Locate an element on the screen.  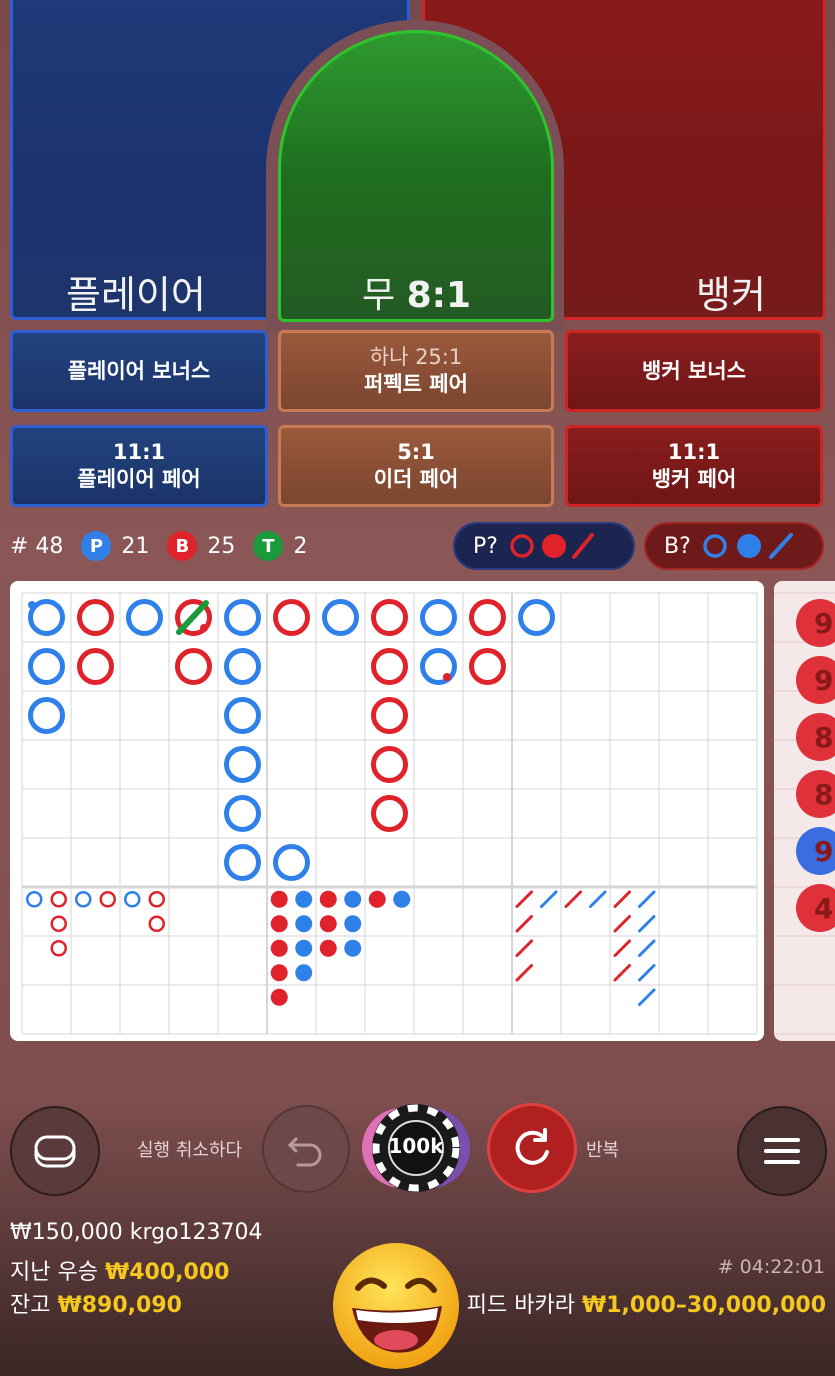
perfect-pair-button: 하나 25:1 퍼펙트 페어 is located at coordinates (416, 371).